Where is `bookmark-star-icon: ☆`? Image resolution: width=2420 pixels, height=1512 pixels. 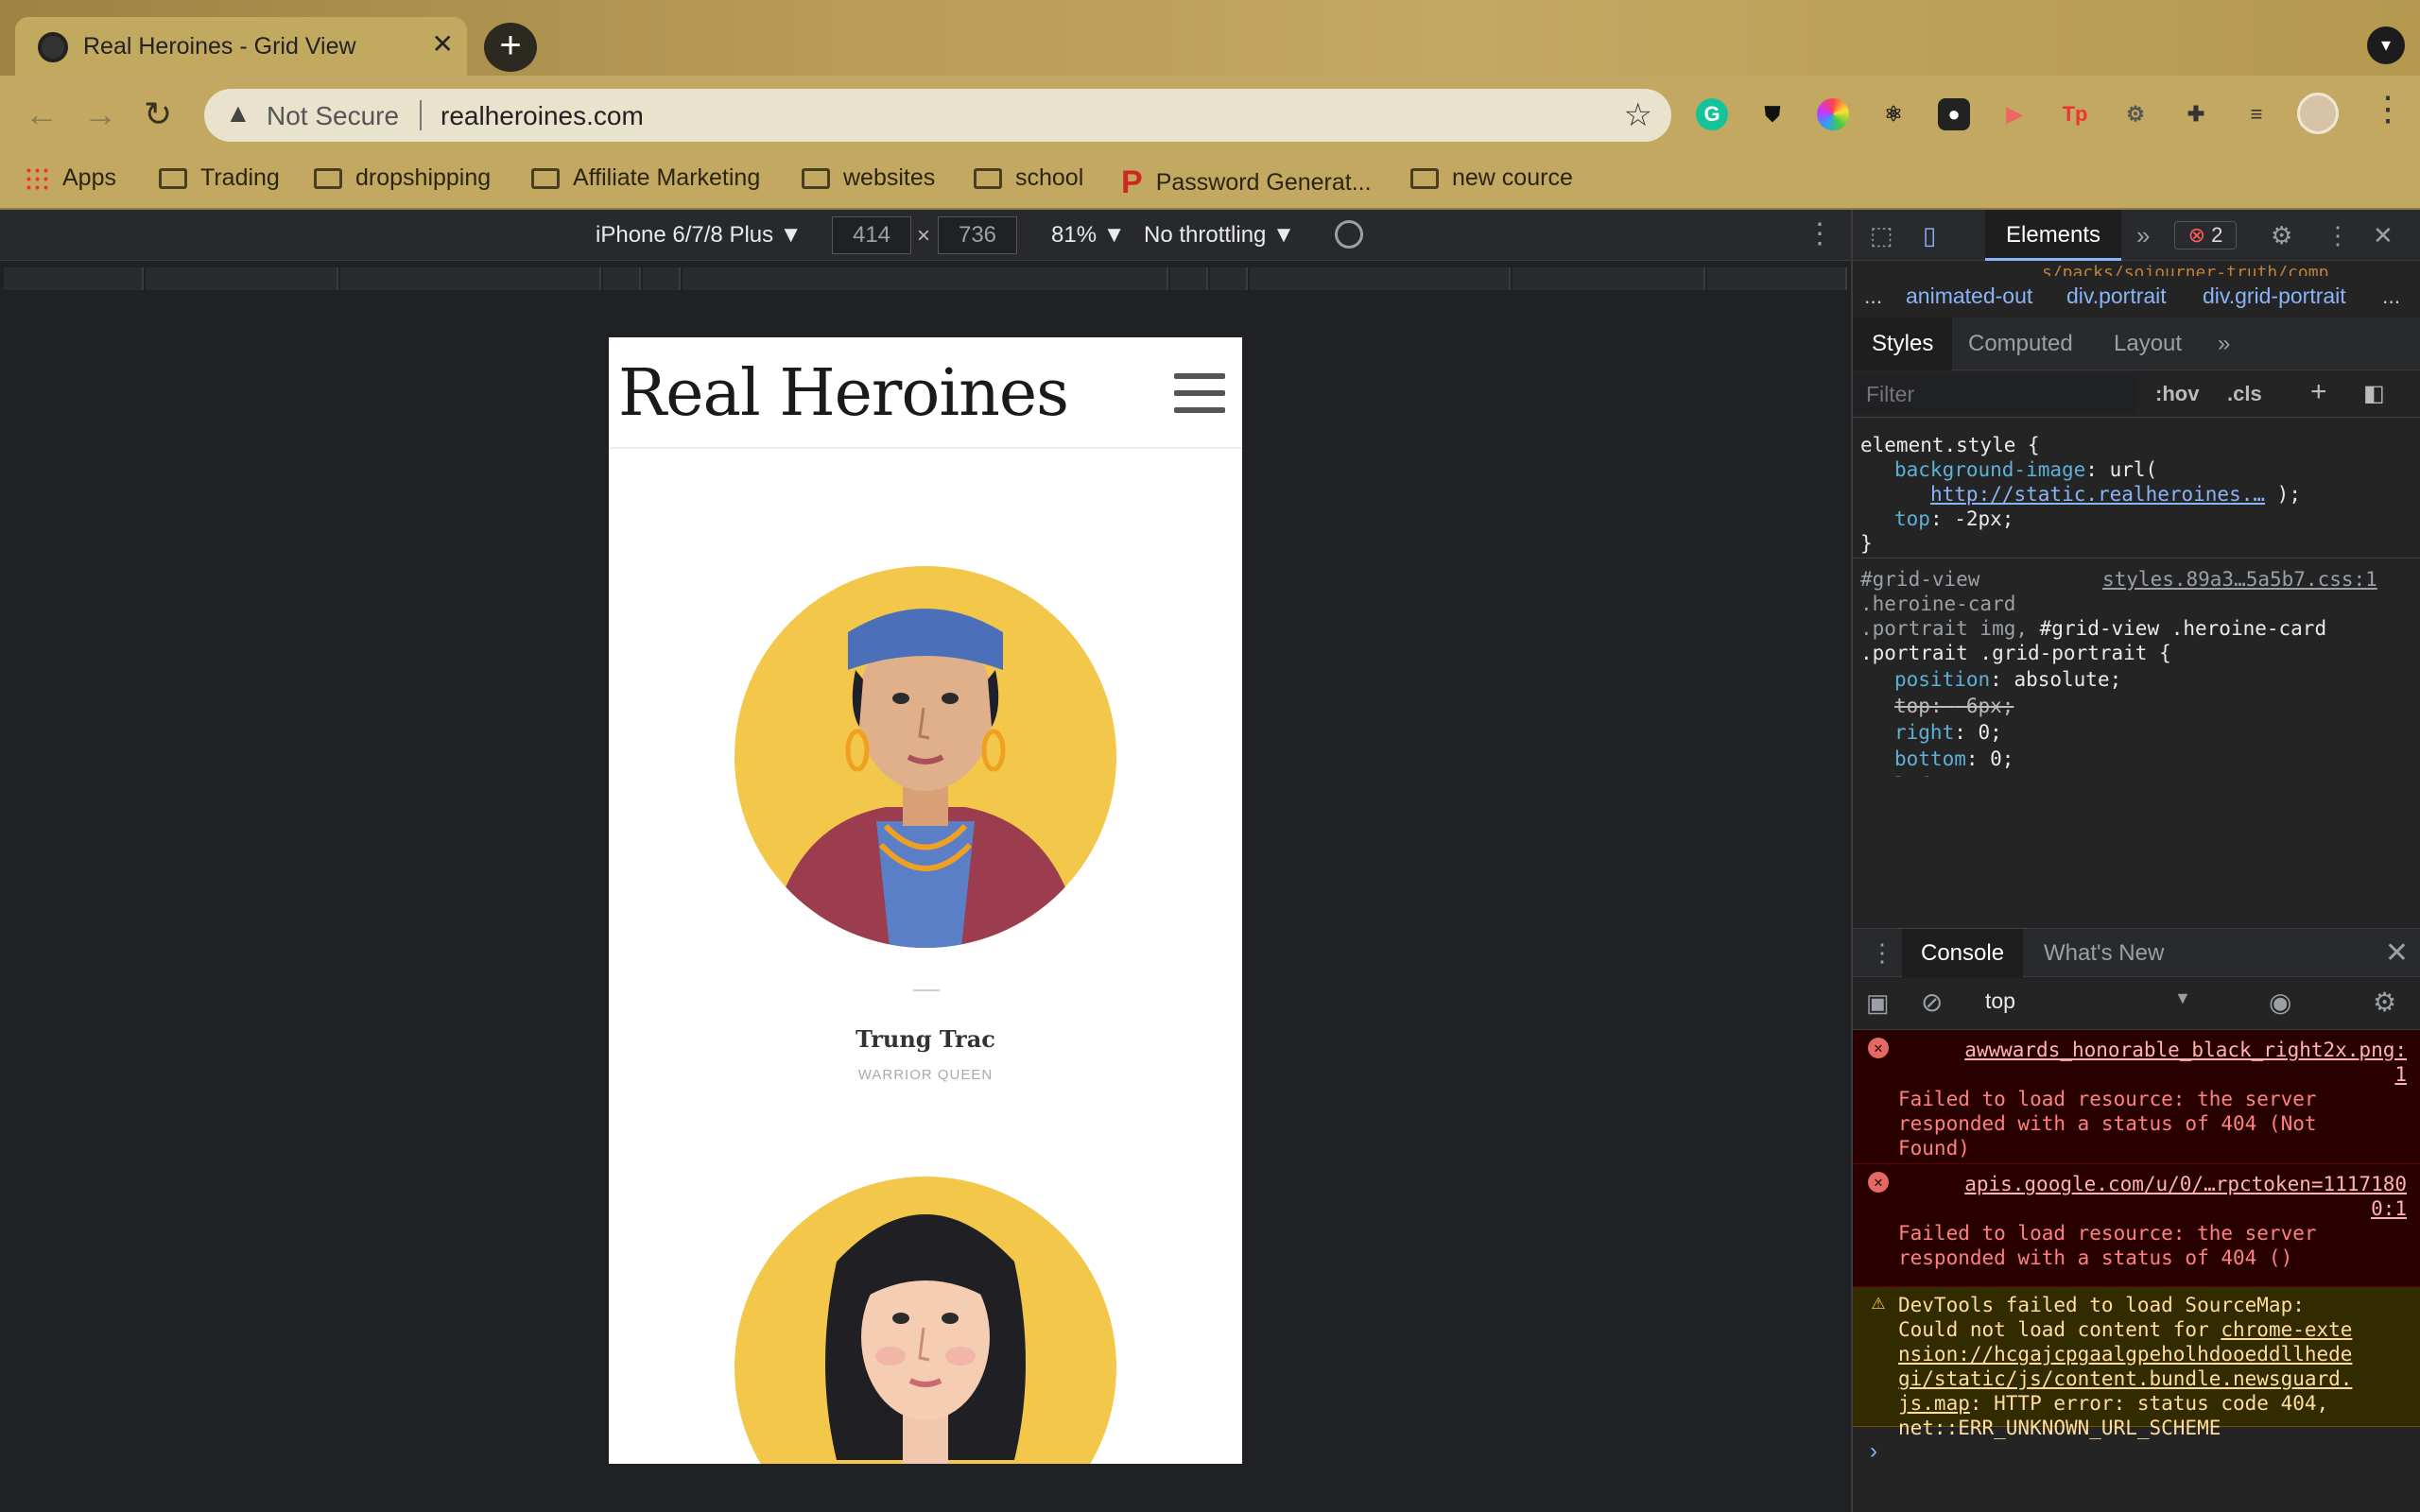 bookmark-star-icon: ☆ is located at coordinates (1638, 115).